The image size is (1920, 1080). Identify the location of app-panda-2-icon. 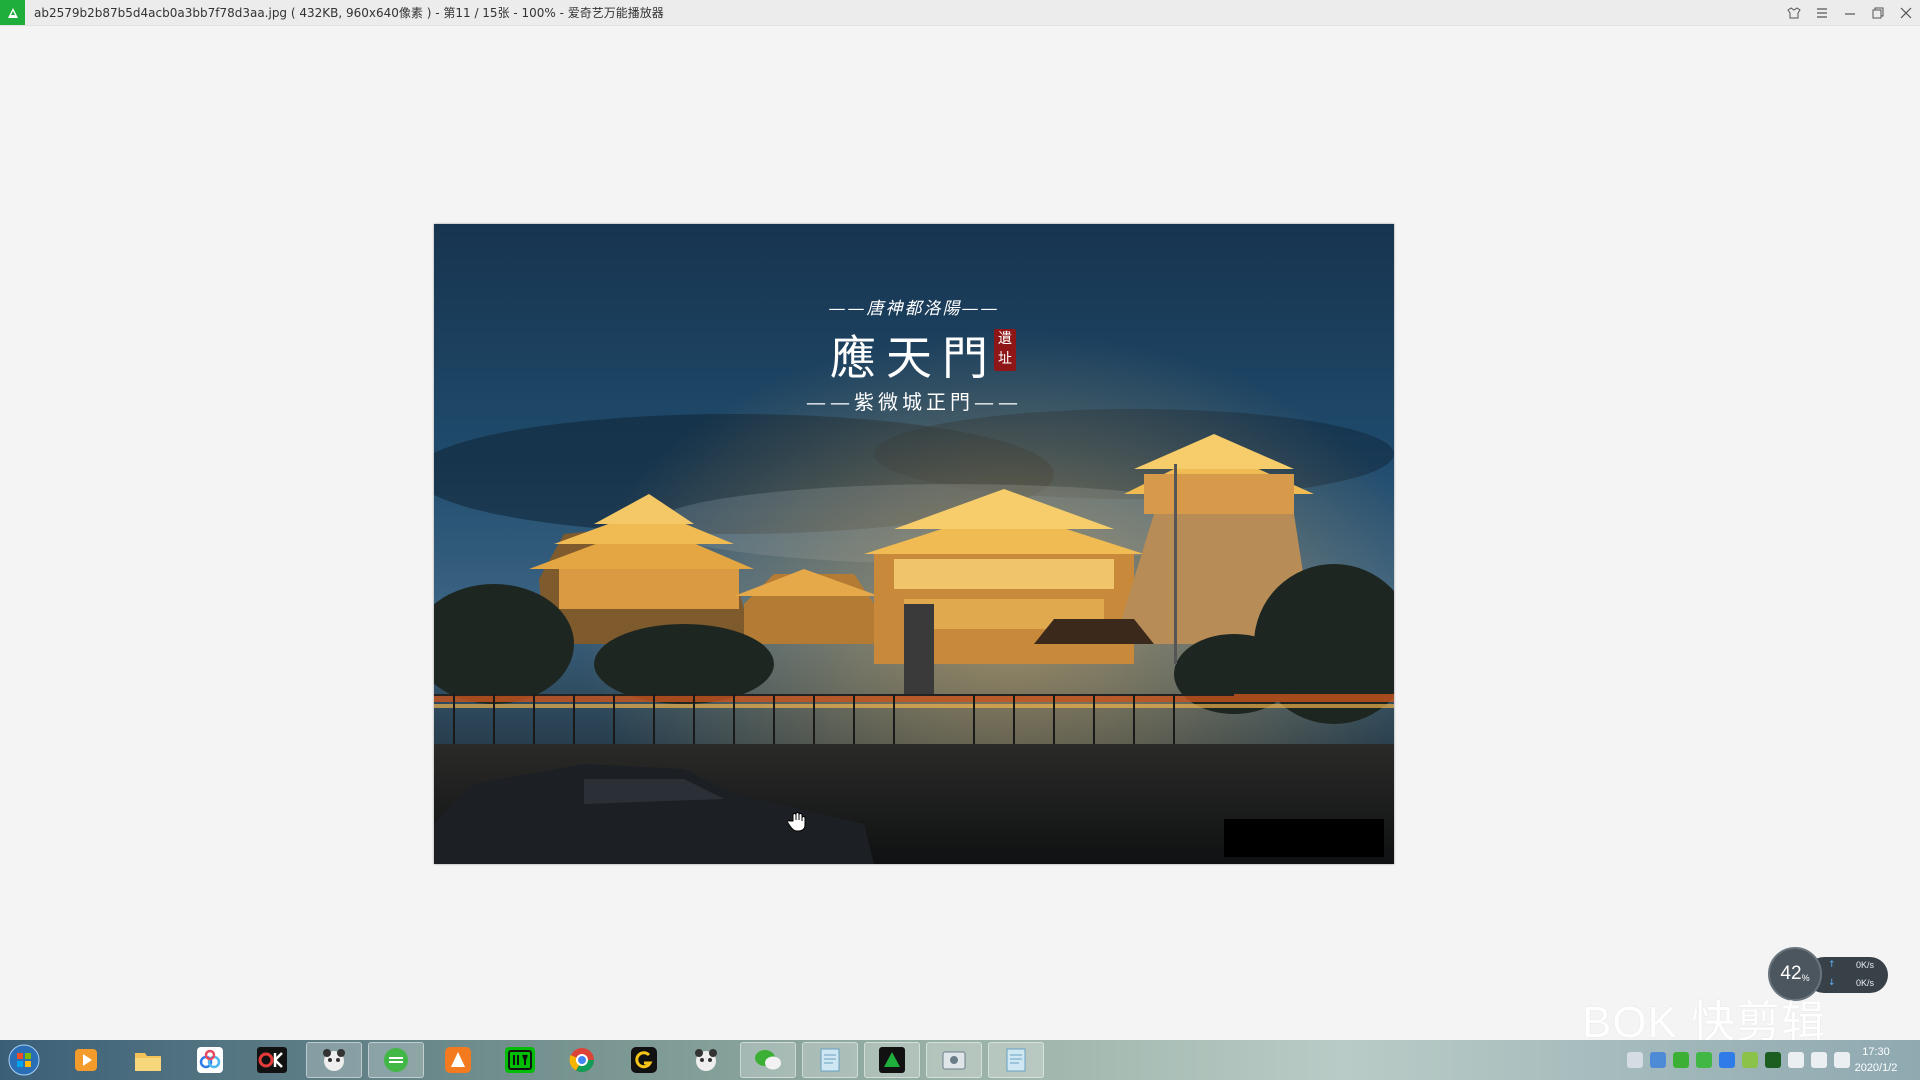
(706, 1060).